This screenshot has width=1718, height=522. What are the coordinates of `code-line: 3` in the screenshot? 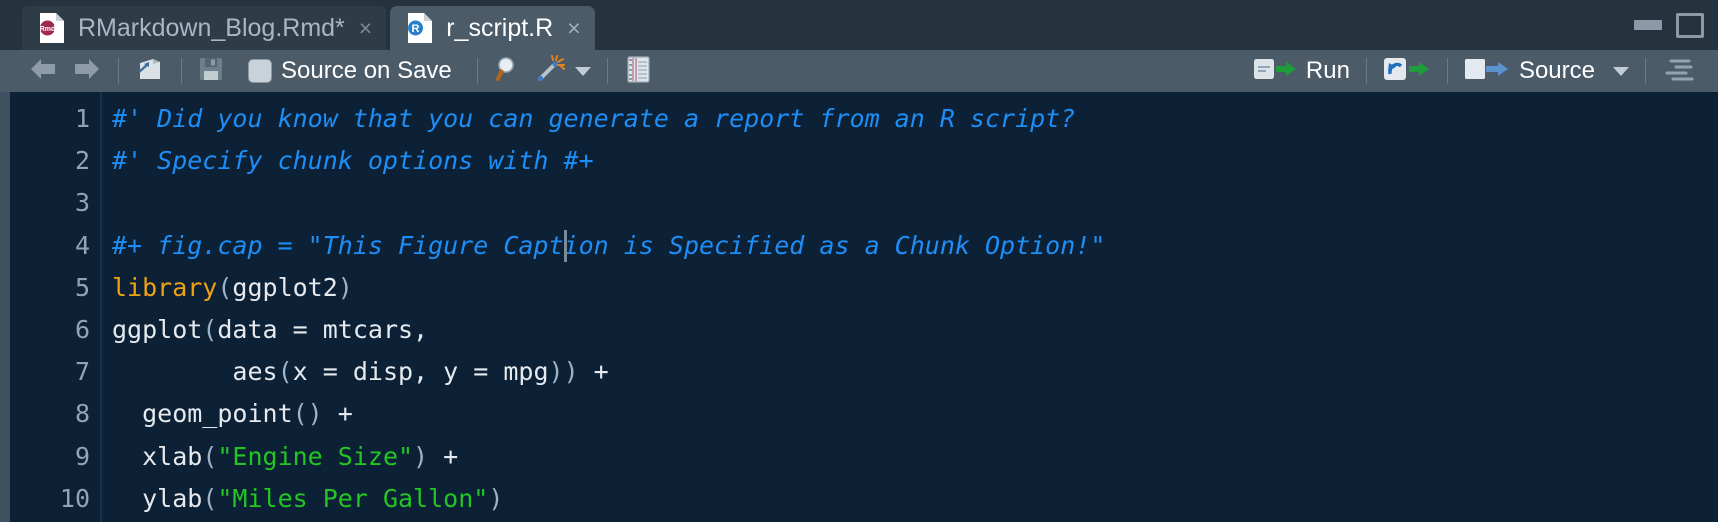 It's located at (859, 203).